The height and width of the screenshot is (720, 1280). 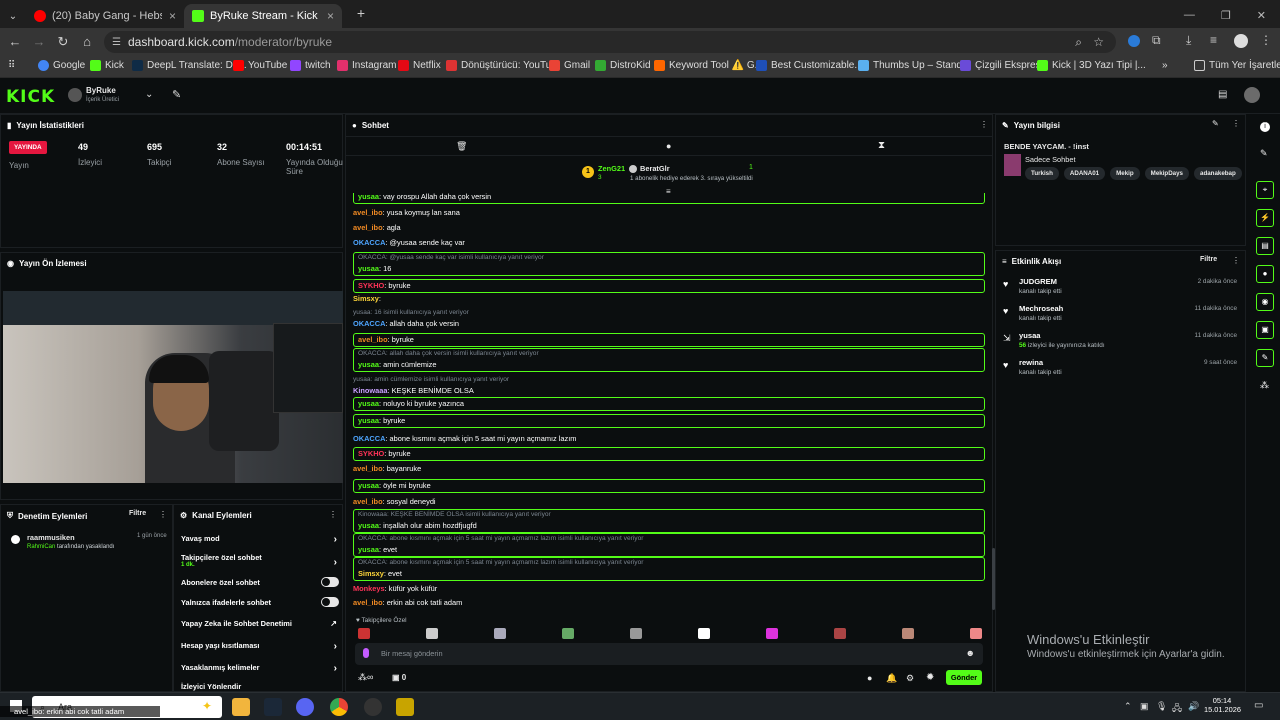 I want to click on maximize-icon: ❐, so click(x=1226, y=15).